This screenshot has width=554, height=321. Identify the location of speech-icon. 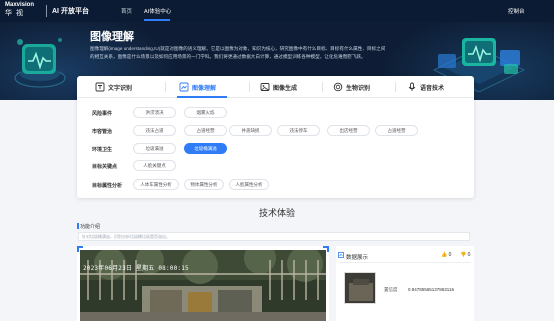
(412, 86).